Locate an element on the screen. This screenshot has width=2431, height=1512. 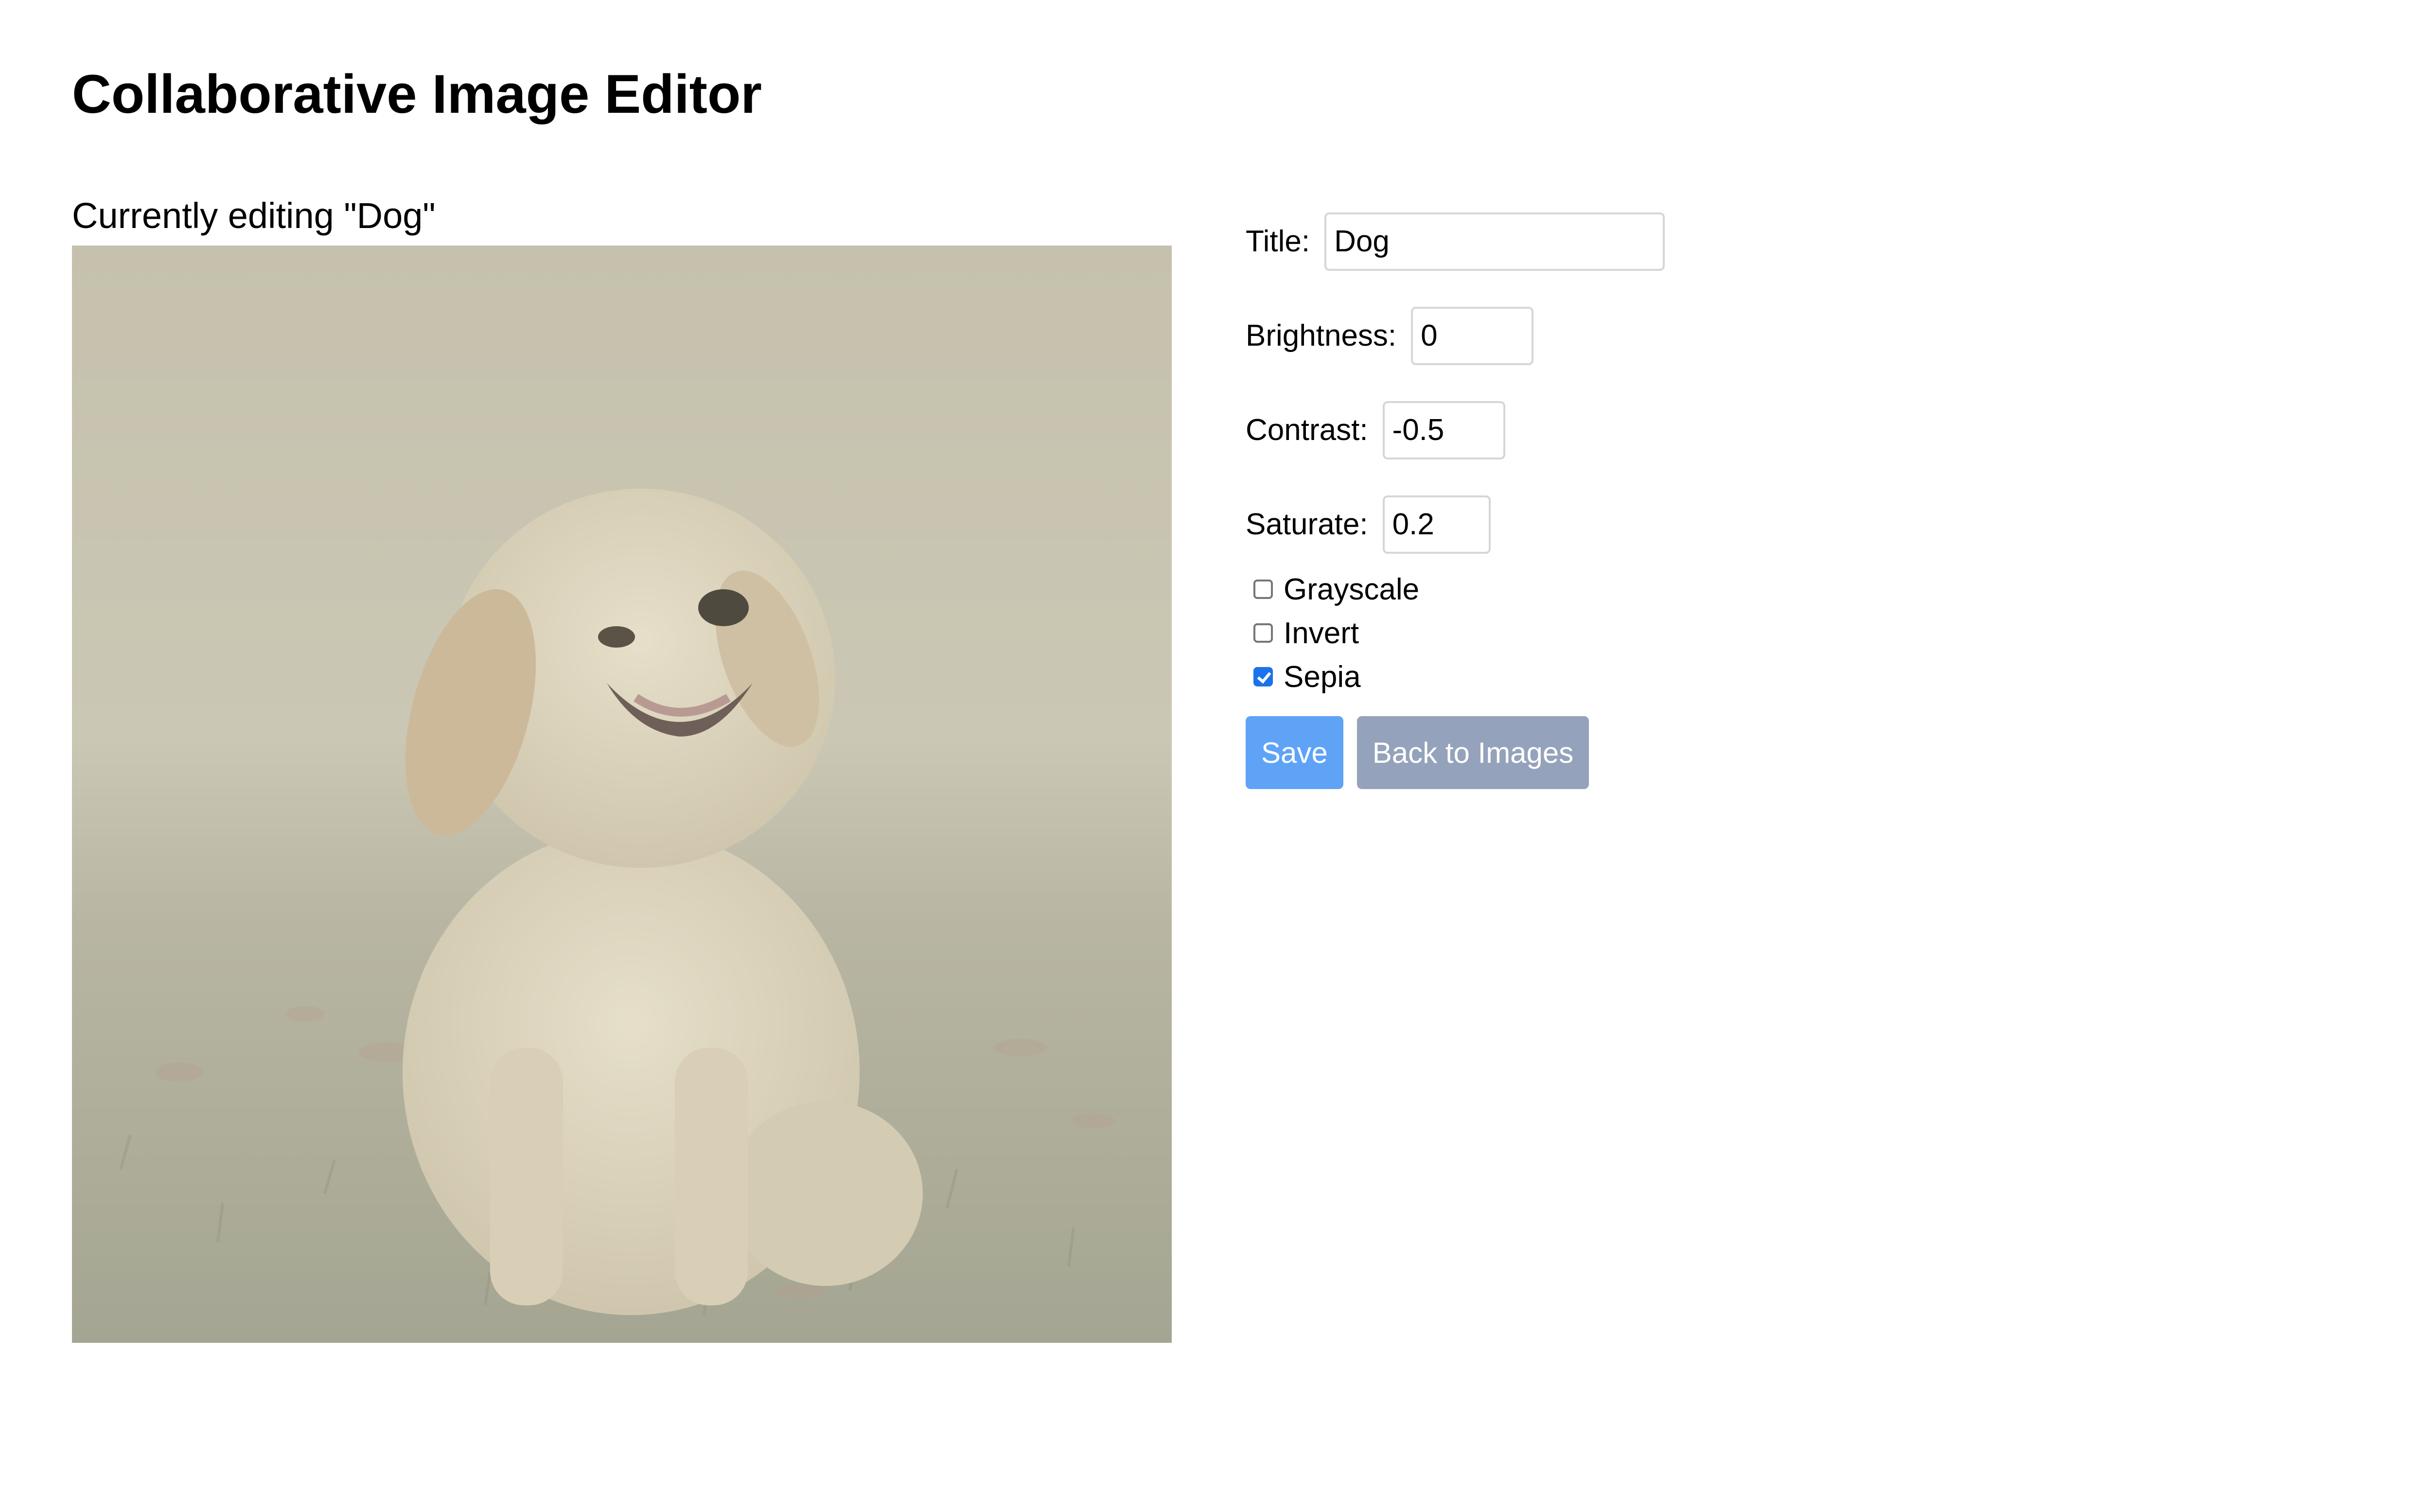
brightness-row: Brightness: is located at coordinates (1586, 335).